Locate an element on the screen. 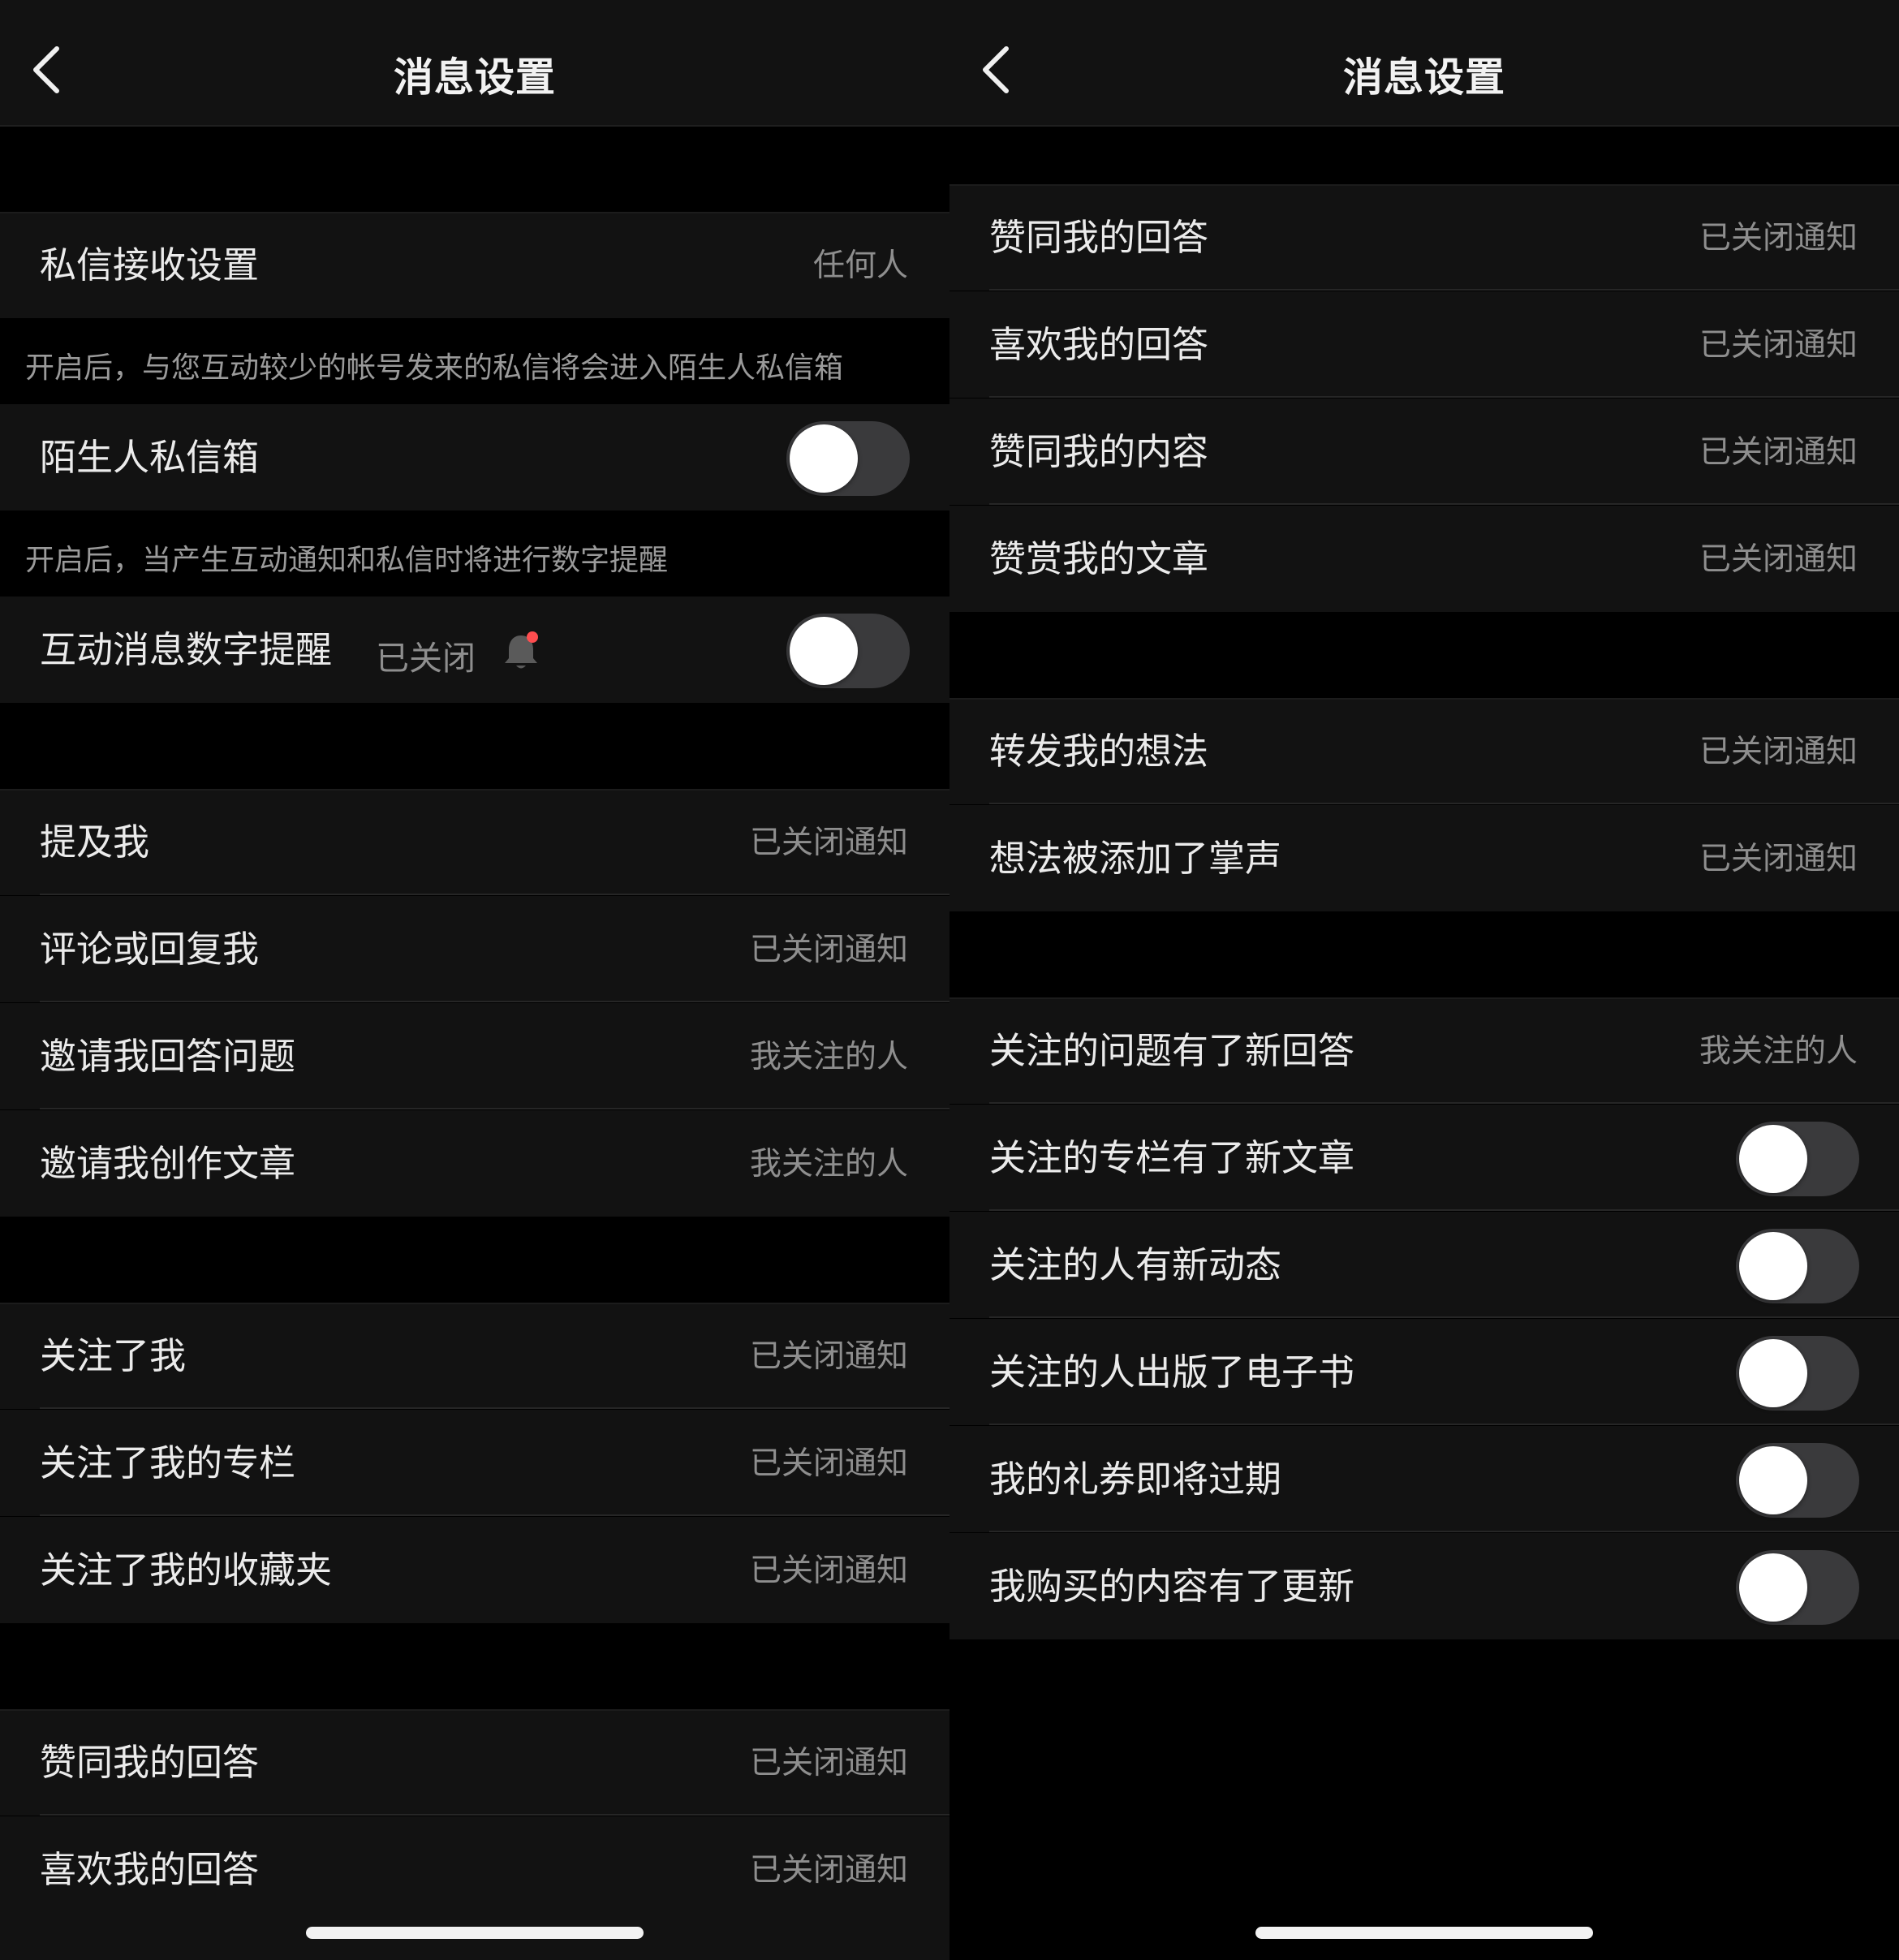  bell-icon is located at coordinates (521, 650).